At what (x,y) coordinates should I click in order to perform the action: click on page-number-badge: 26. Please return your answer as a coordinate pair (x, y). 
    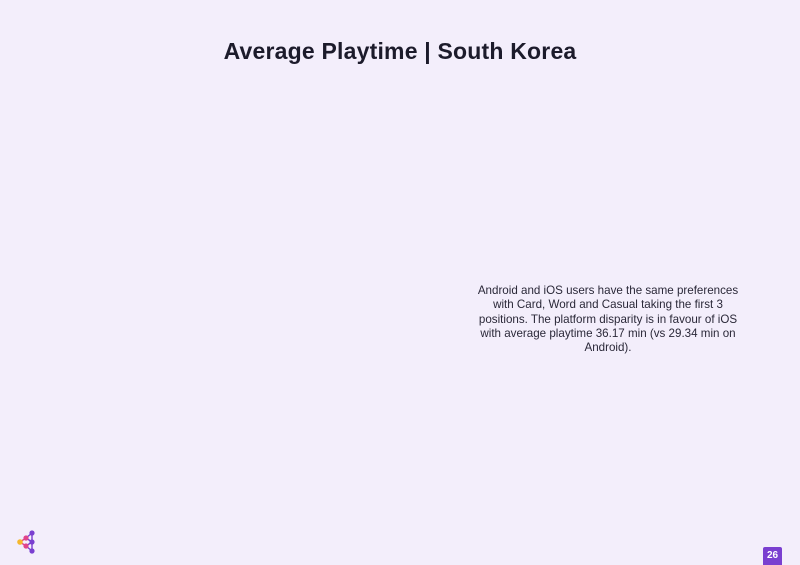
    Looking at the image, I should click on (772, 556).